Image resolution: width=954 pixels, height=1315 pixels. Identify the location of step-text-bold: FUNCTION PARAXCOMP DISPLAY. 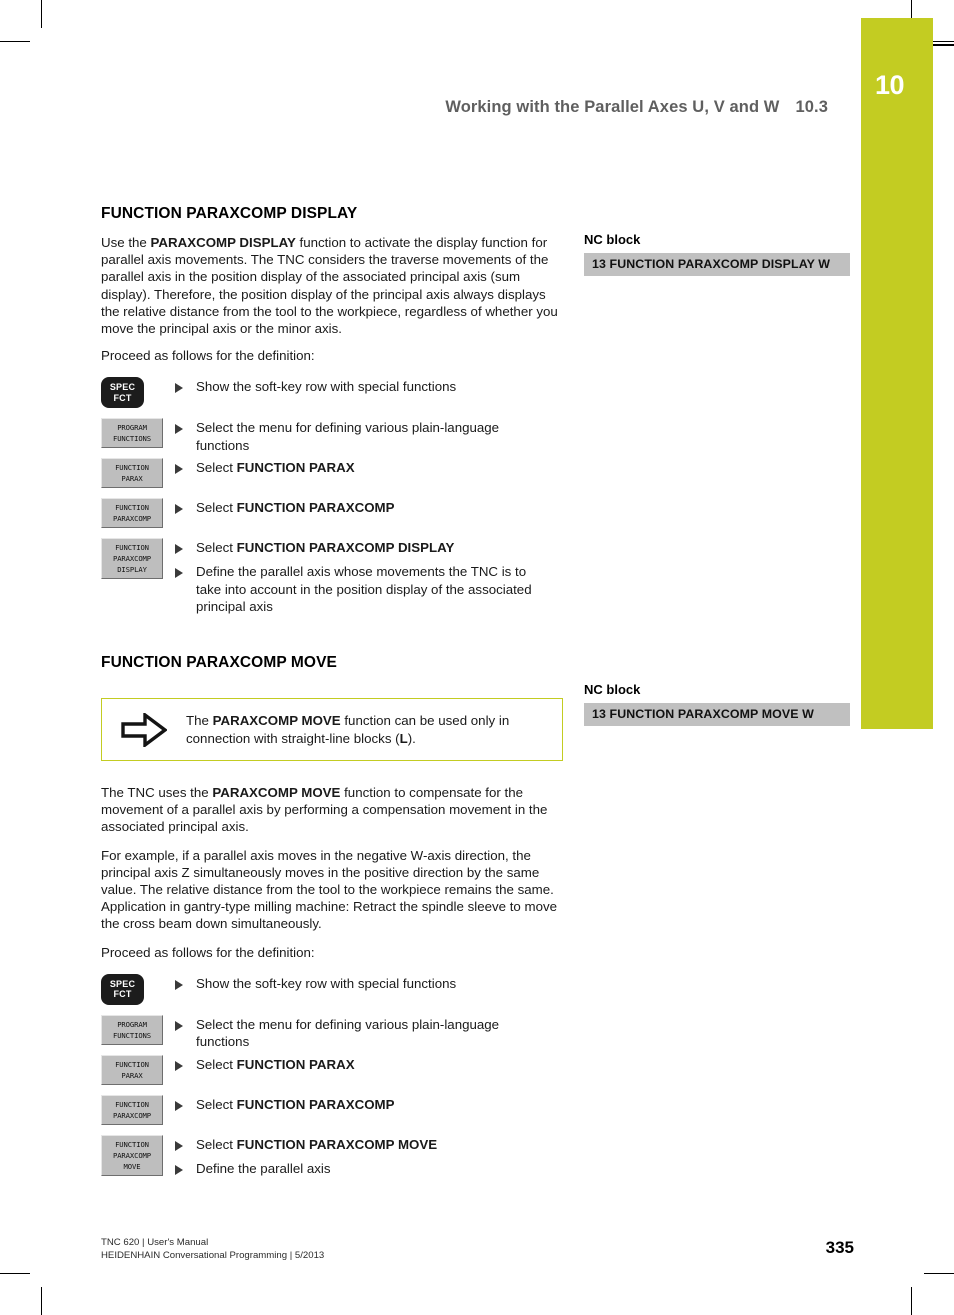
(345, 548).